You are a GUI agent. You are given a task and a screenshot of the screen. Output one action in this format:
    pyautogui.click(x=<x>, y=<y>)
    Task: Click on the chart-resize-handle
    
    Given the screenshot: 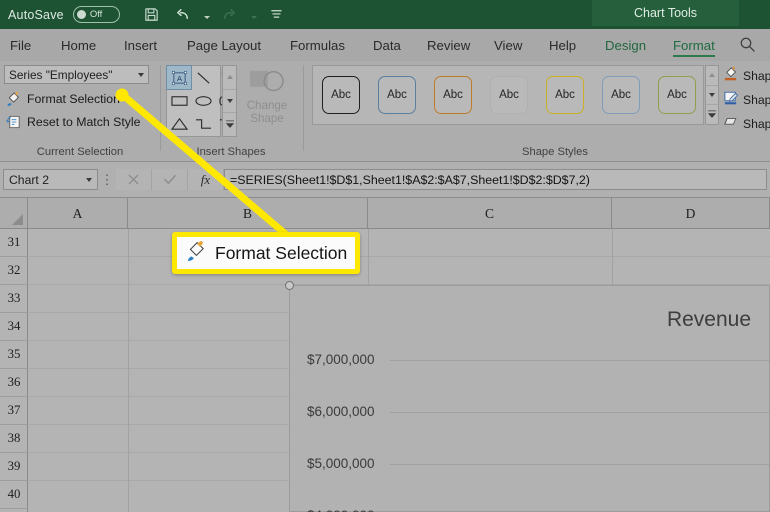 What is the action you would take?
    pyautogui.click(x=289, y=285)
    